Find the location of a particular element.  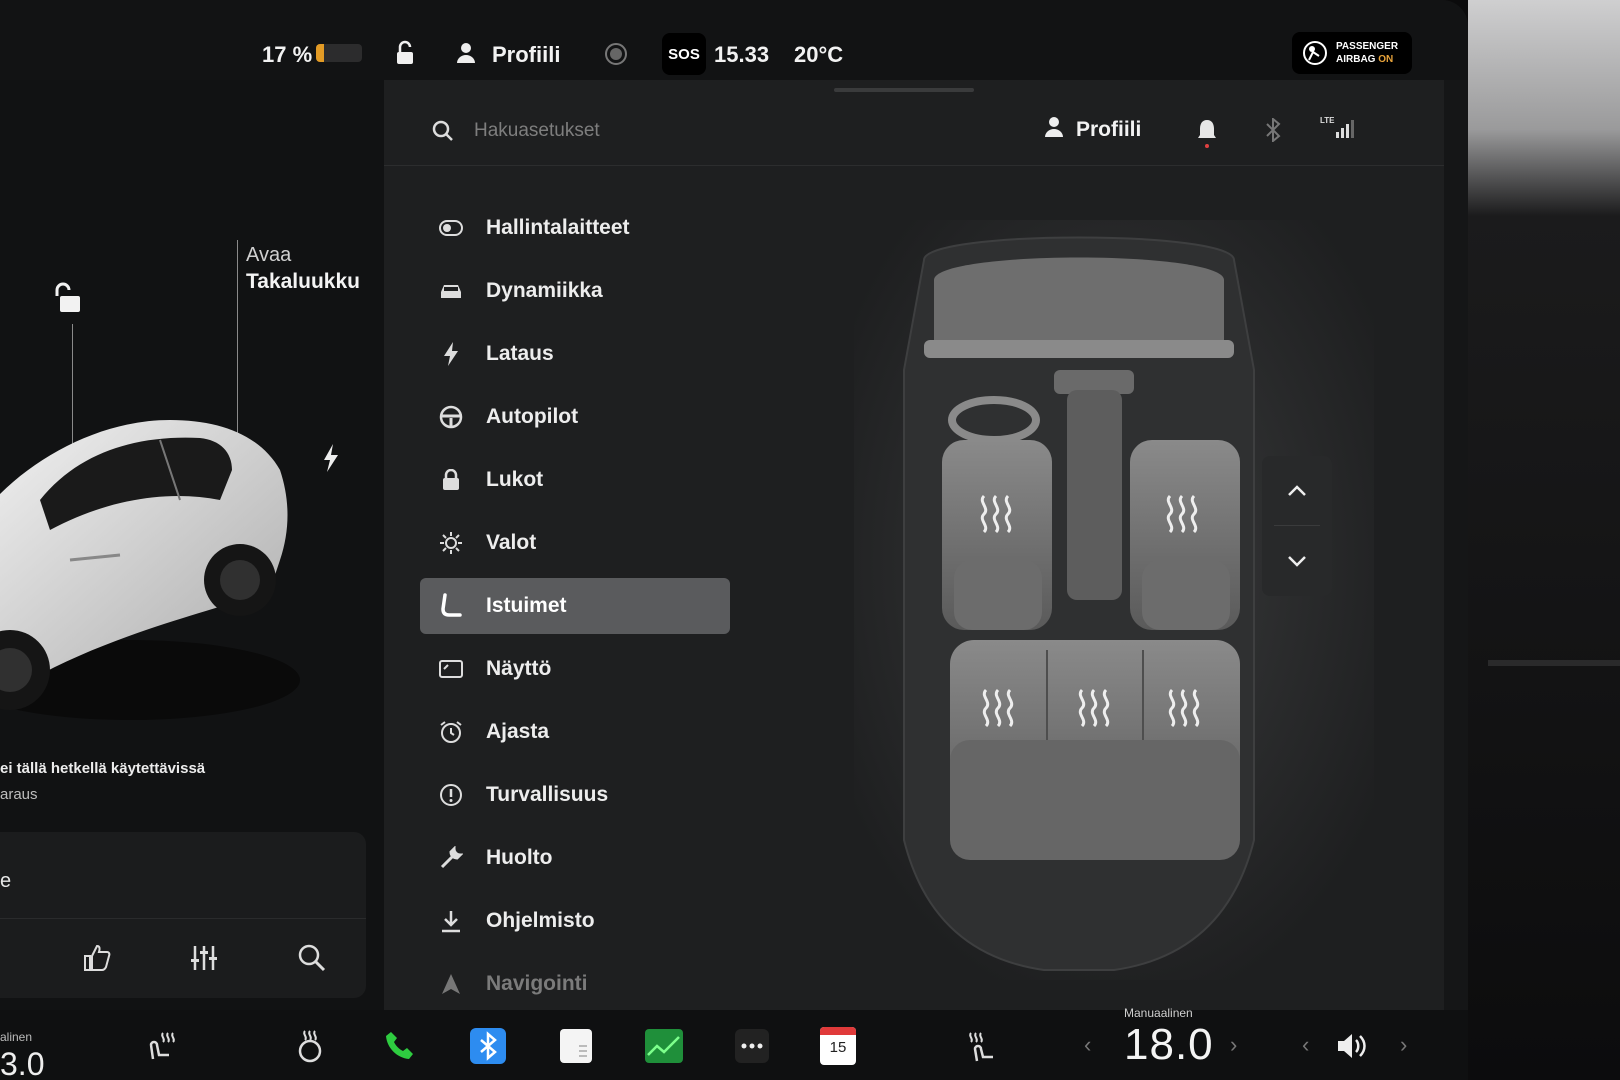

settings-topbar: Profiili LTE is located at coordinates (914, 130).